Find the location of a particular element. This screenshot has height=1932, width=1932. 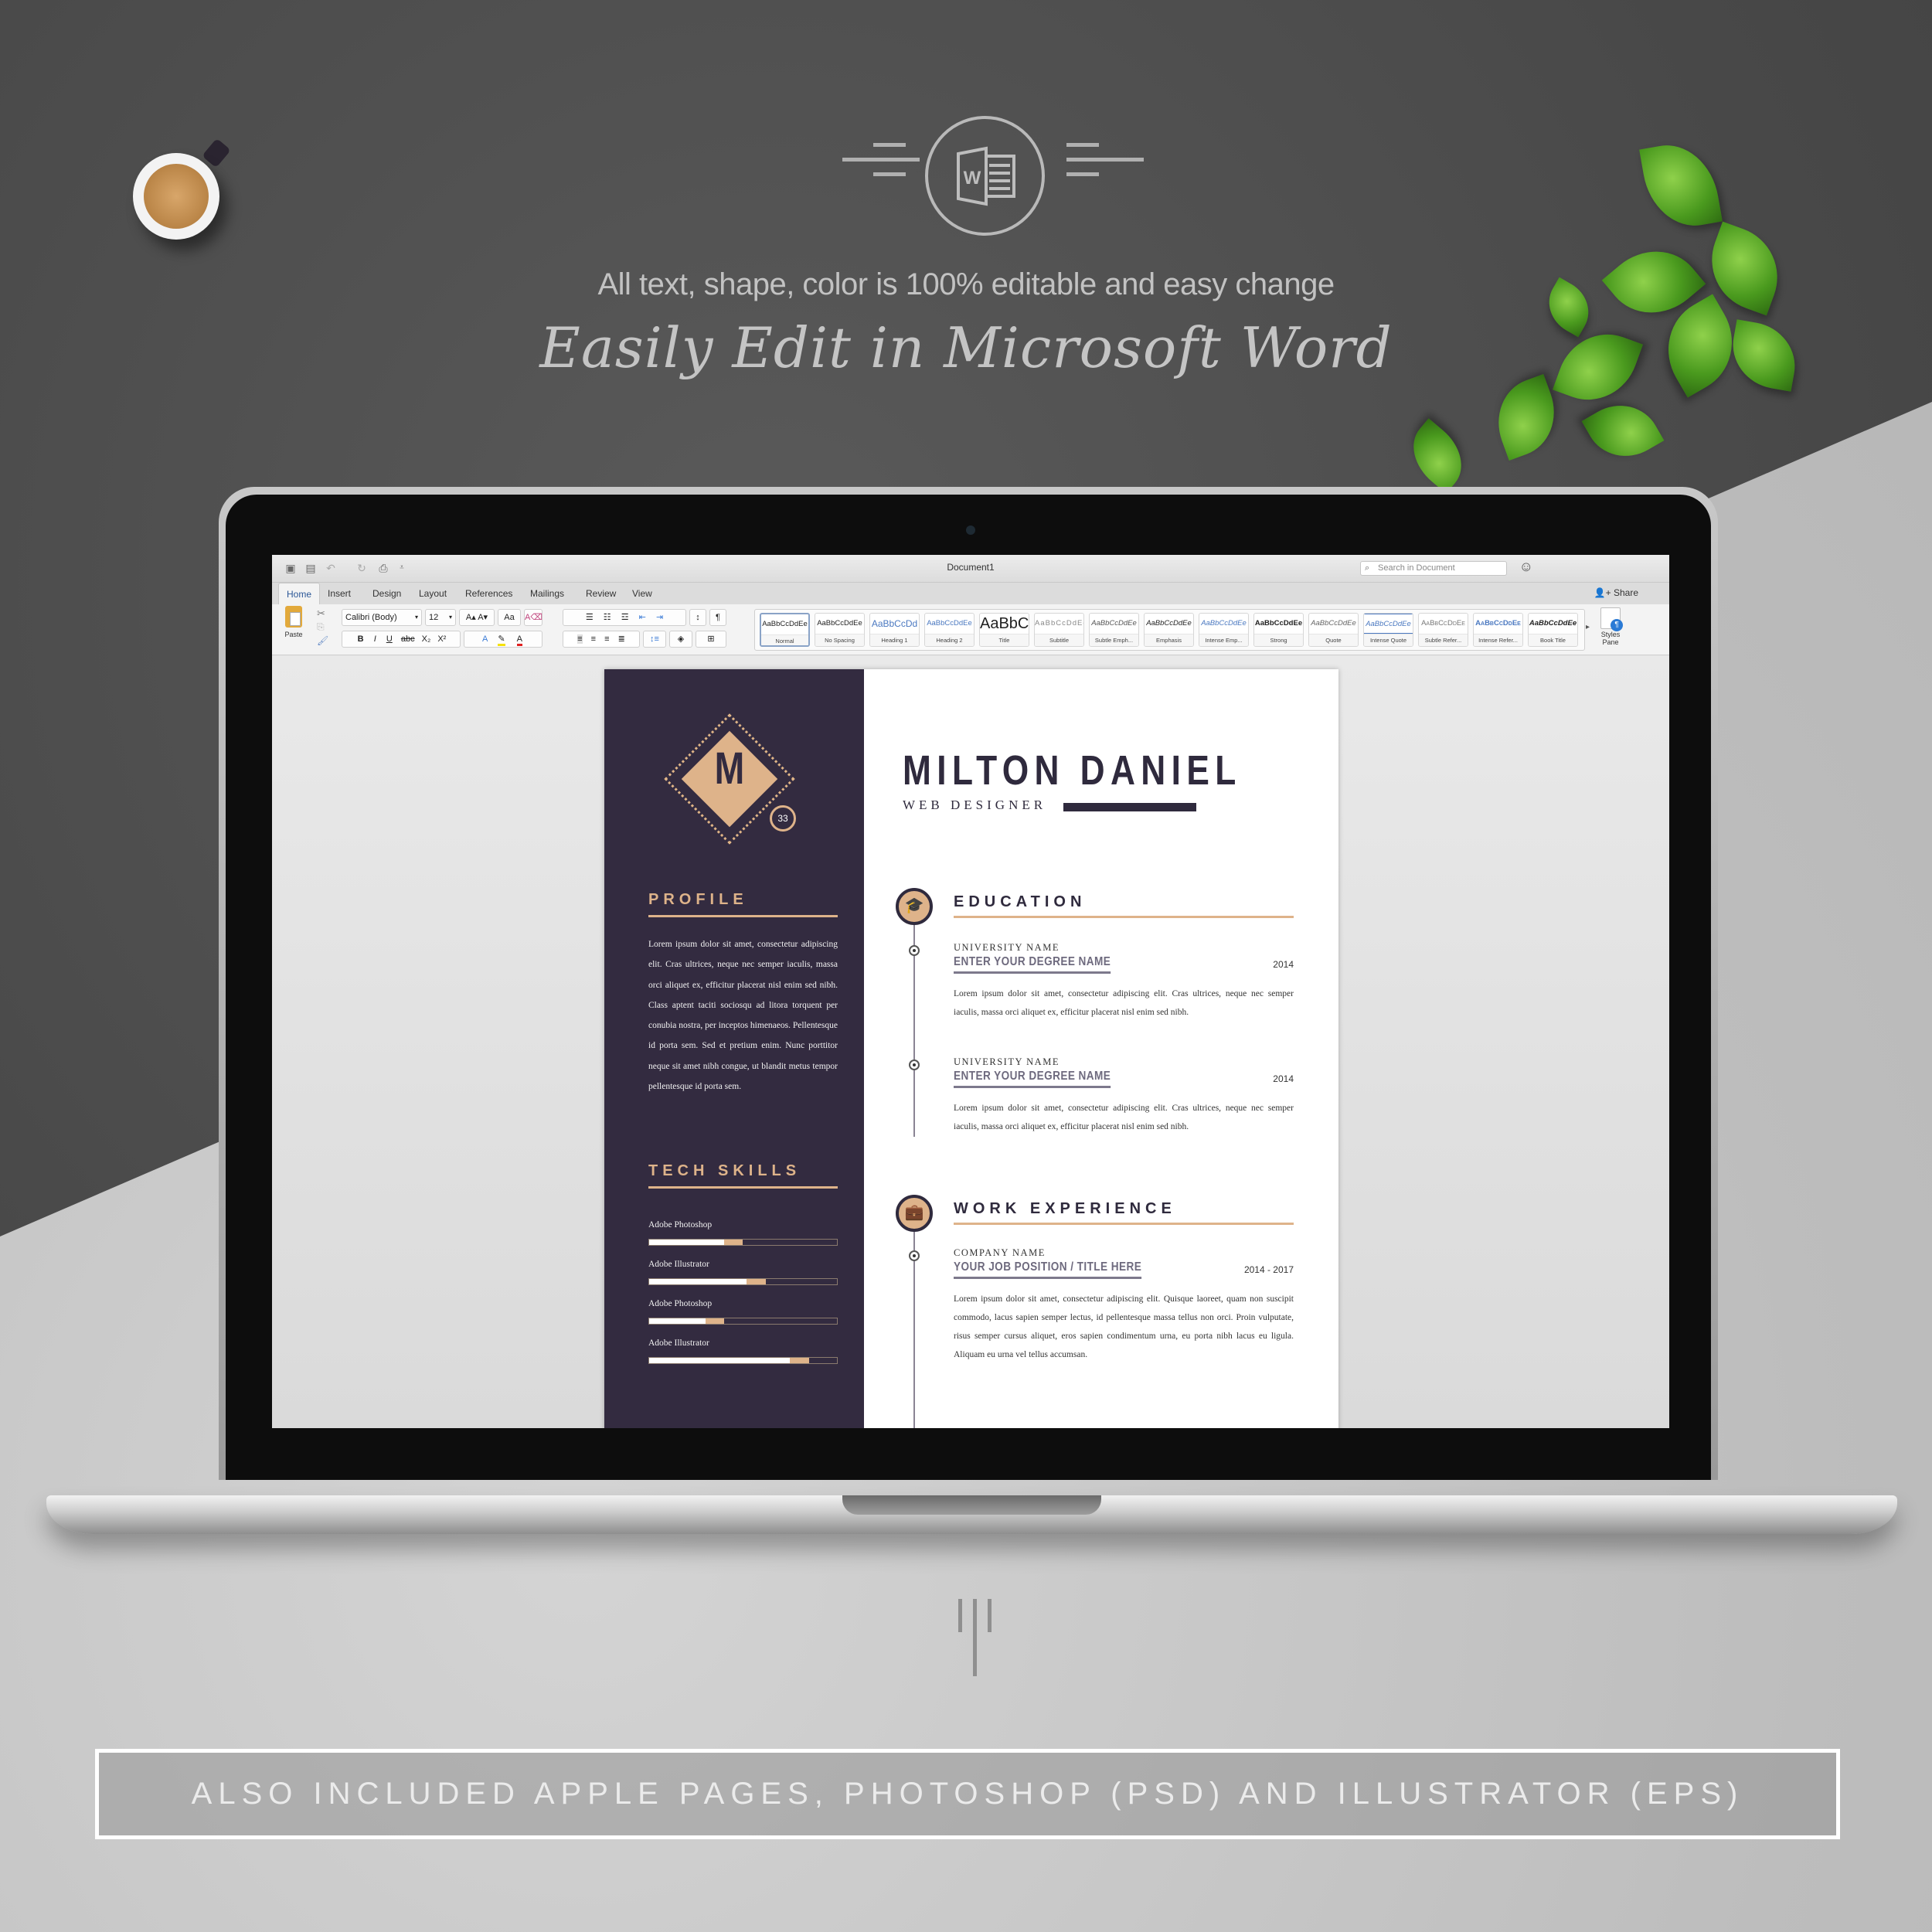

grow-shrink-font-buttons: A▴ A▾ is located at coordinates (477, 617).